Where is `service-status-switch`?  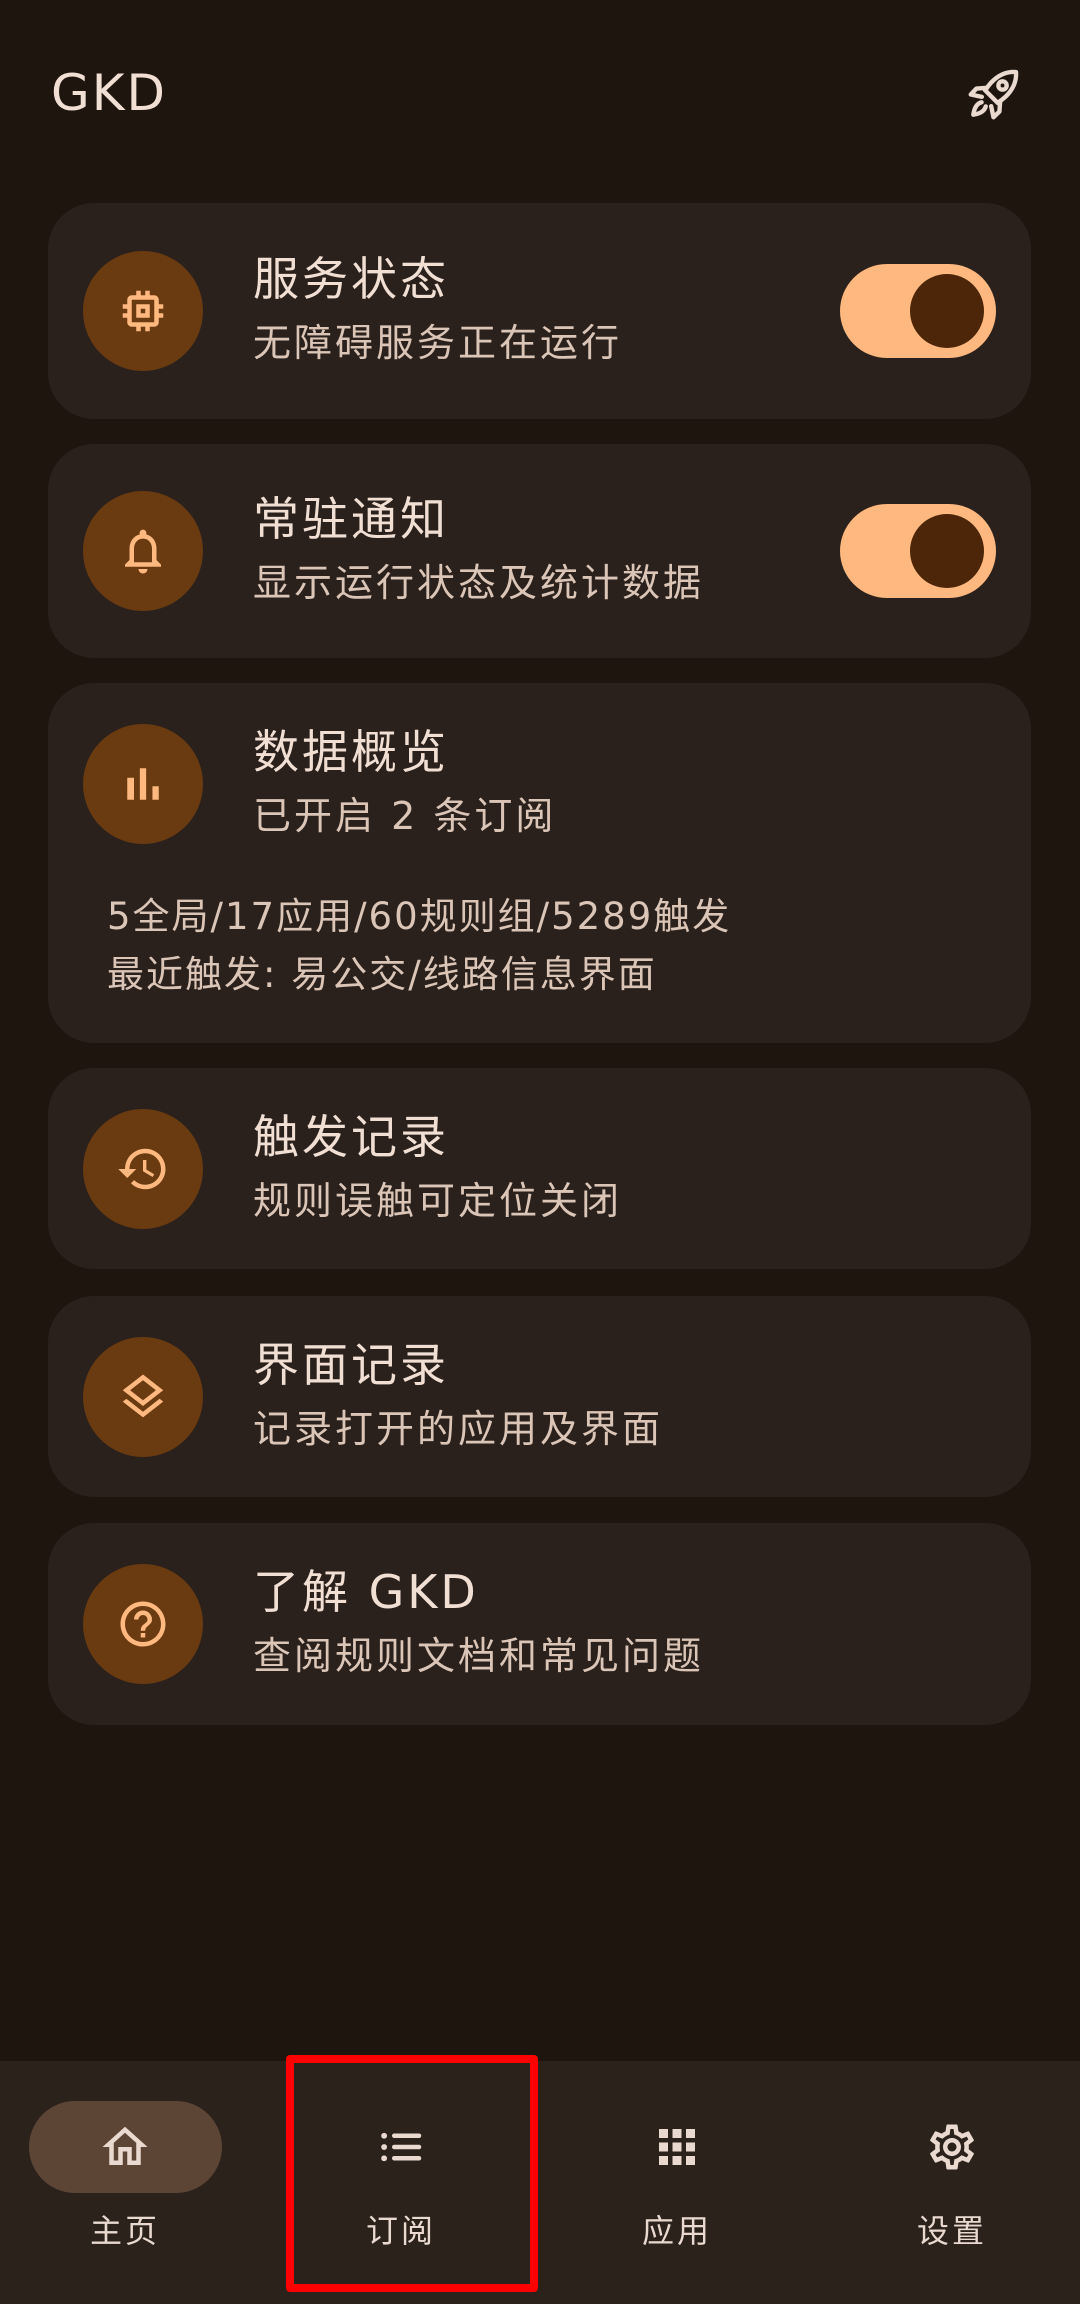
service-status-switch is located at coordinates (918, 311).